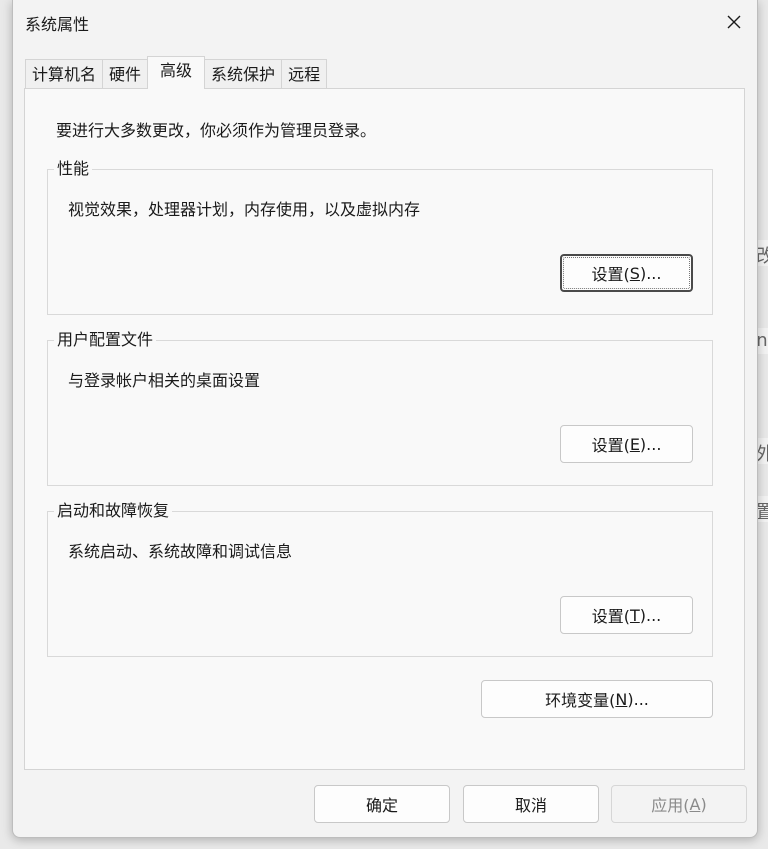 The width and height of the screenshot is (768, 849). Describe the element at coordinates (634, 444) in the screenshot. I see `accelerator-key: E` at that location.